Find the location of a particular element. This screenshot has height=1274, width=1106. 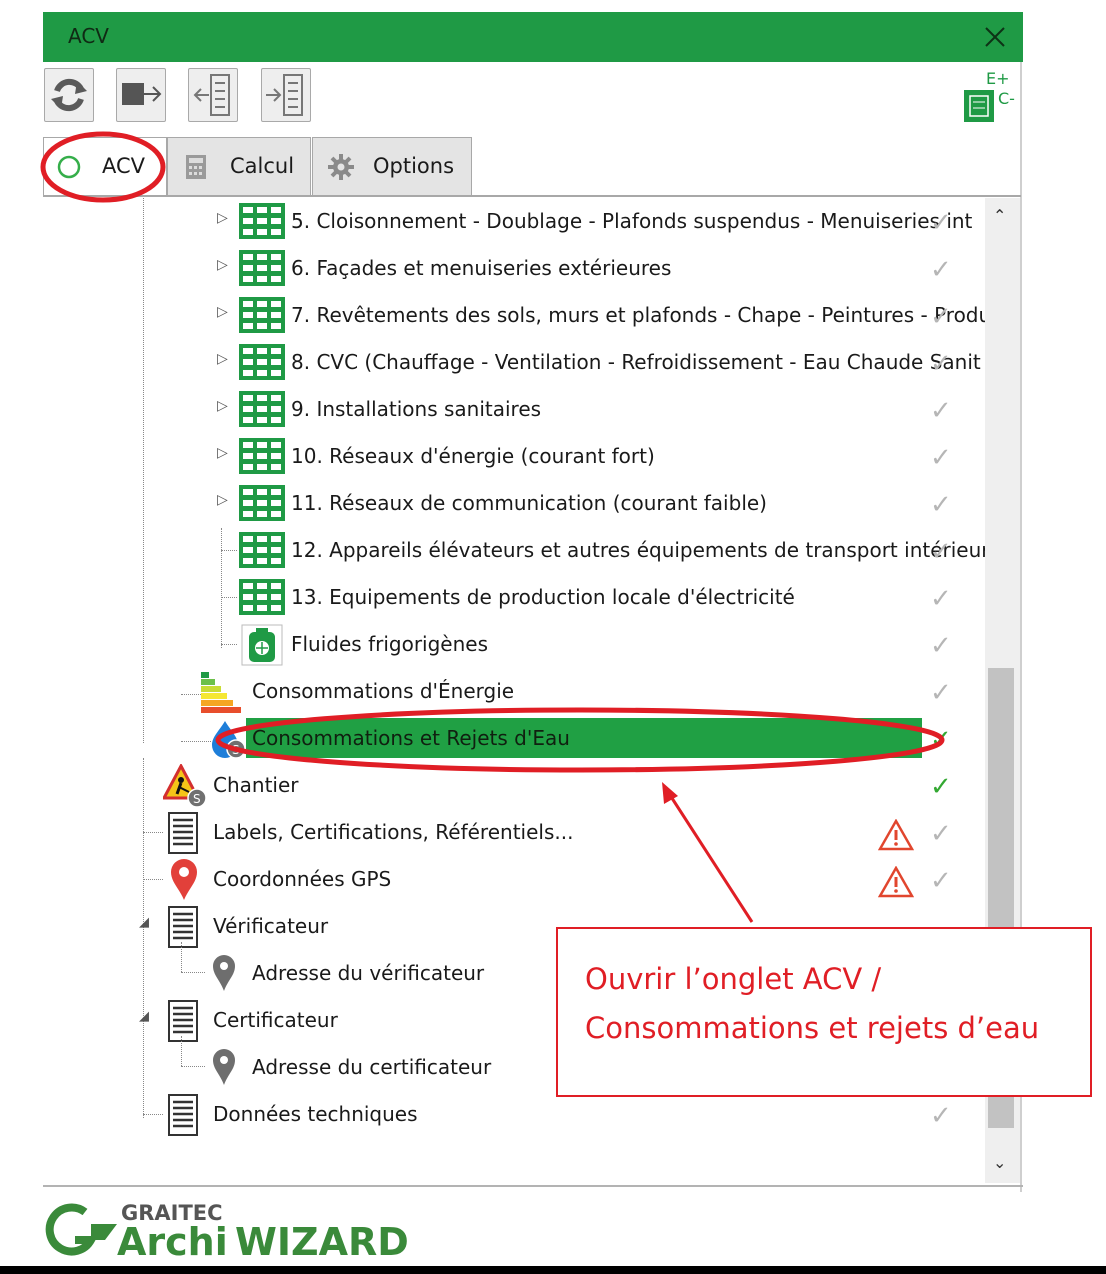

annotation-arrowhead is located at coordinates (670, 793).